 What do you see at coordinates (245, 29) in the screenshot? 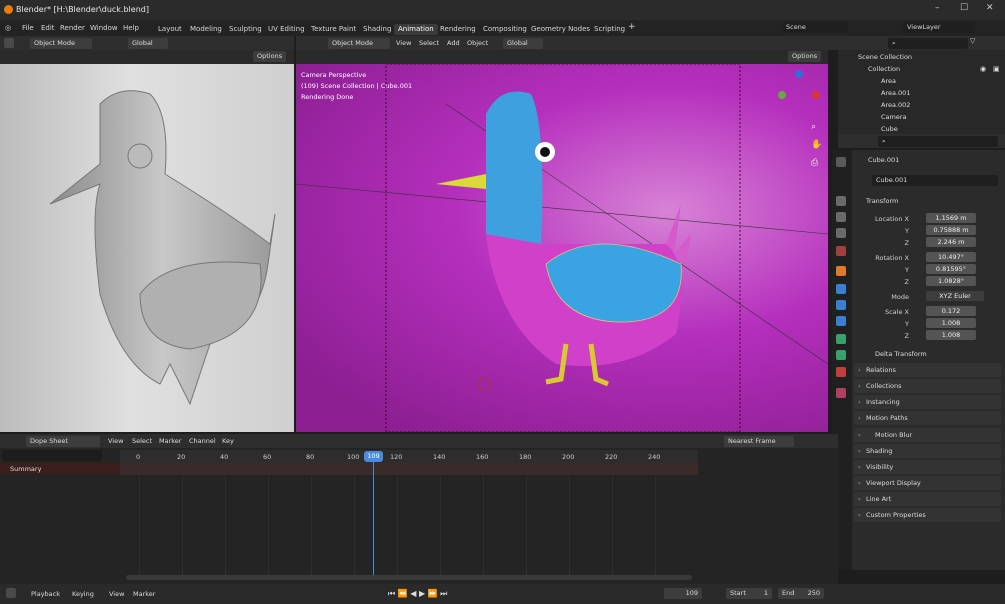
I see `tab-sculpting: Sculpting` at bounding box center [245, 29].